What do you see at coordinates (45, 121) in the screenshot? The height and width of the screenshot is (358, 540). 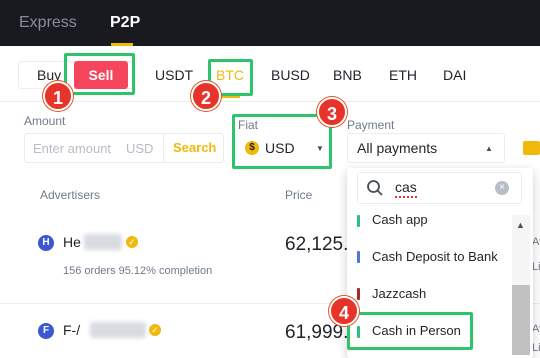 I see `amount-label: Amount` at bounding box center [45, 121].